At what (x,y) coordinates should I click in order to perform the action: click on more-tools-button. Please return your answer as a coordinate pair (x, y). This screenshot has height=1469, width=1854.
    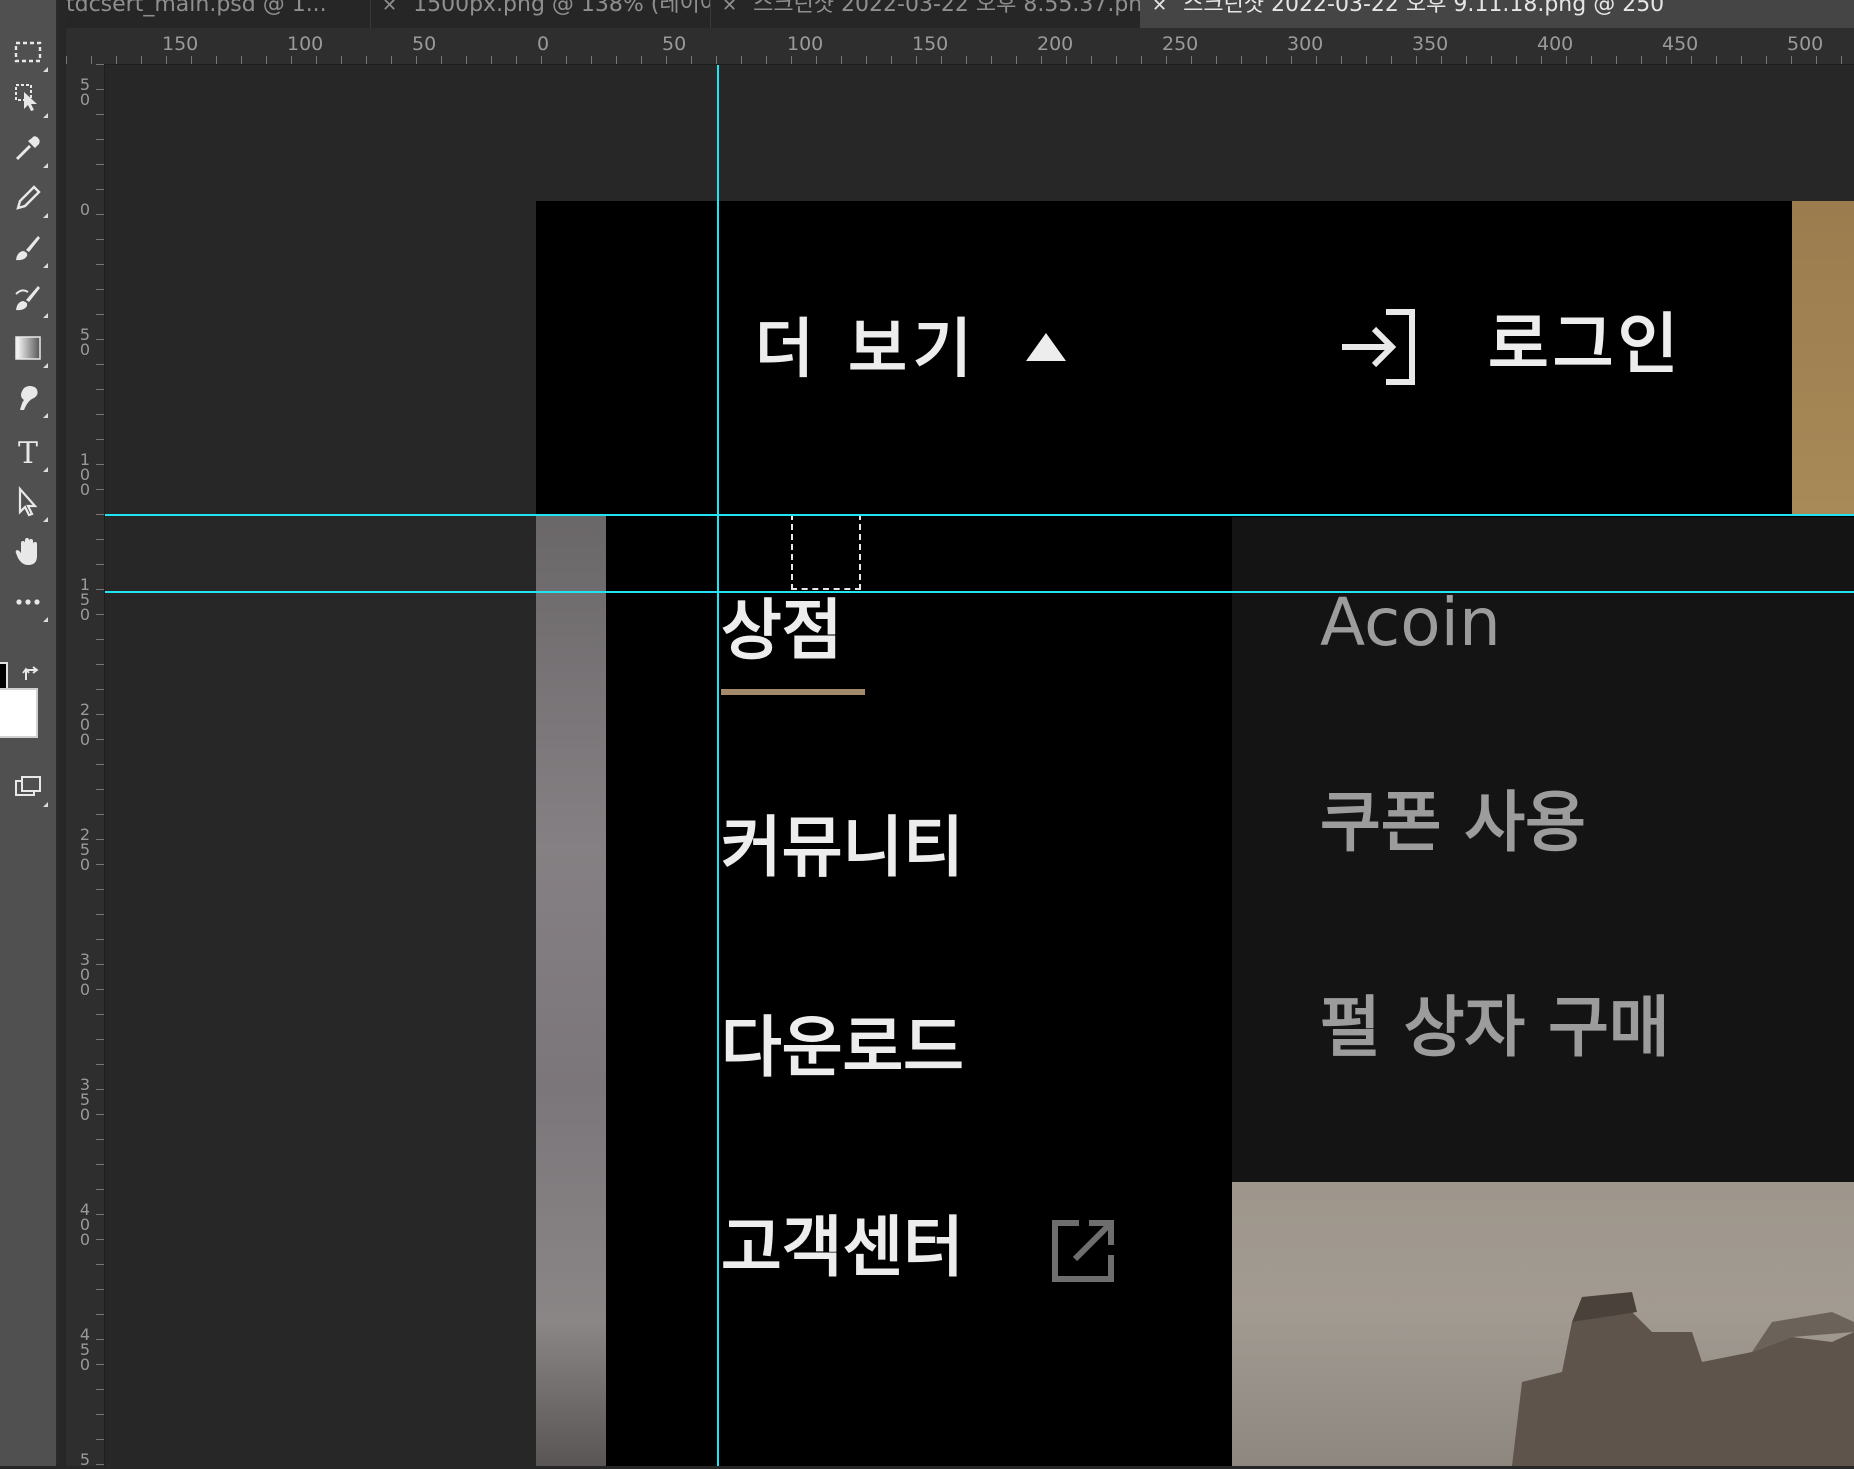
    Looking at the image, I should click on (28, 602).